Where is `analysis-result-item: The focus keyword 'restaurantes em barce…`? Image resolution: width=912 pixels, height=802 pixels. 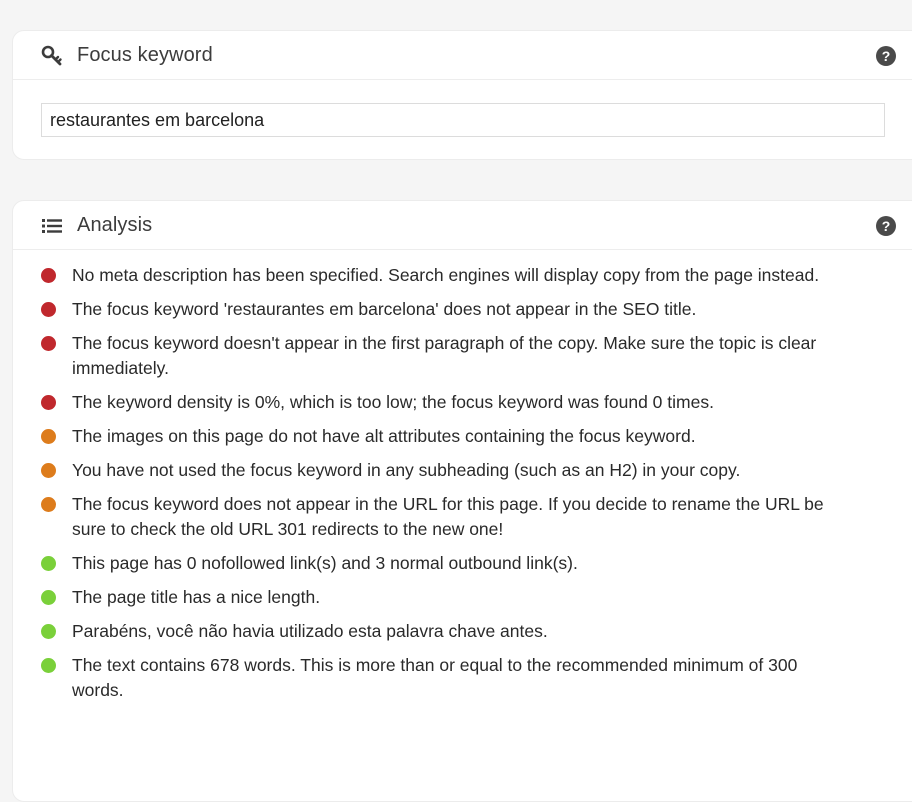 analysis-result-item: The focus keyword 'restaurantes em barce… is located at coordinates (427, 309).